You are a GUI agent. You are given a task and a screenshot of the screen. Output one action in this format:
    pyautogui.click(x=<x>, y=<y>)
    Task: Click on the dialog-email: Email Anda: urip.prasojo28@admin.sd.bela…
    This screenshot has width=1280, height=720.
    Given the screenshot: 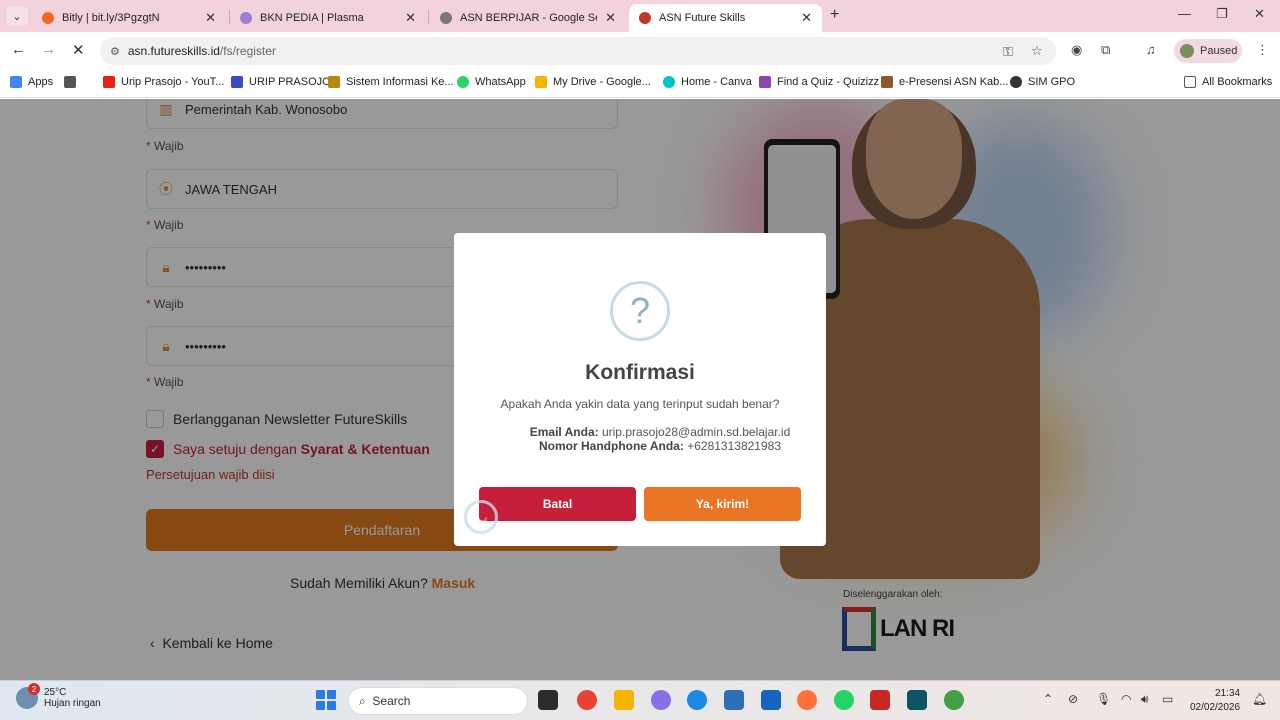 What is the action you would take?
    pyautogui.click(x=660, y=432)
    